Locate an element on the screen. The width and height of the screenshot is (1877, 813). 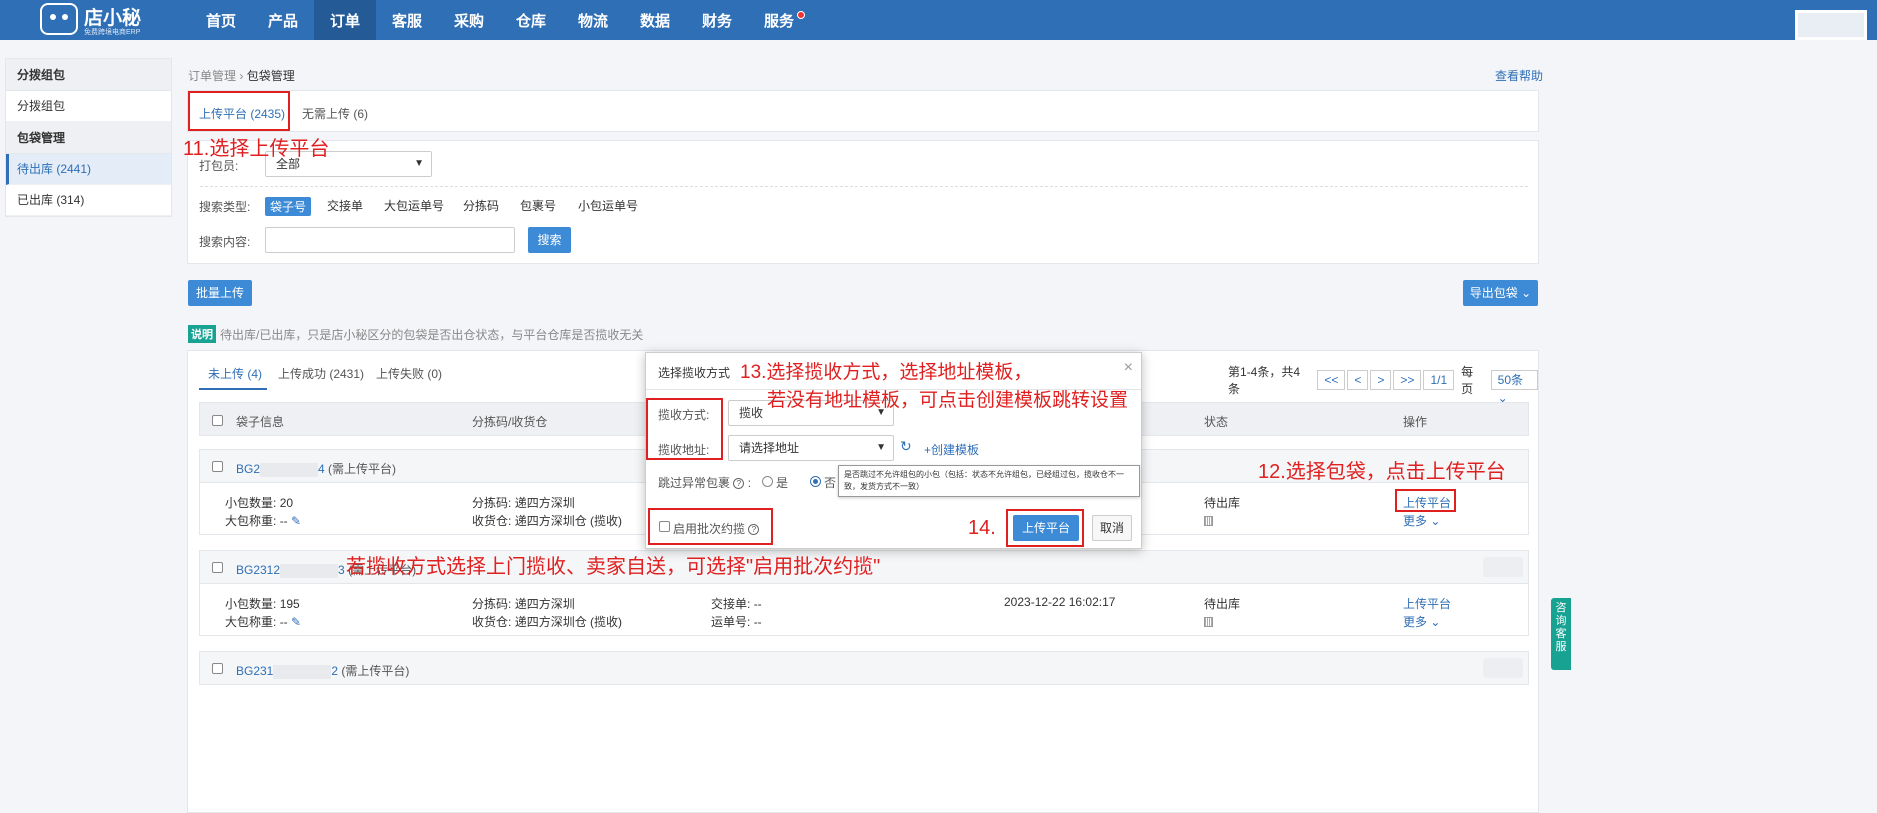
nav-services: 服务 is located at coordinates (779, 20).